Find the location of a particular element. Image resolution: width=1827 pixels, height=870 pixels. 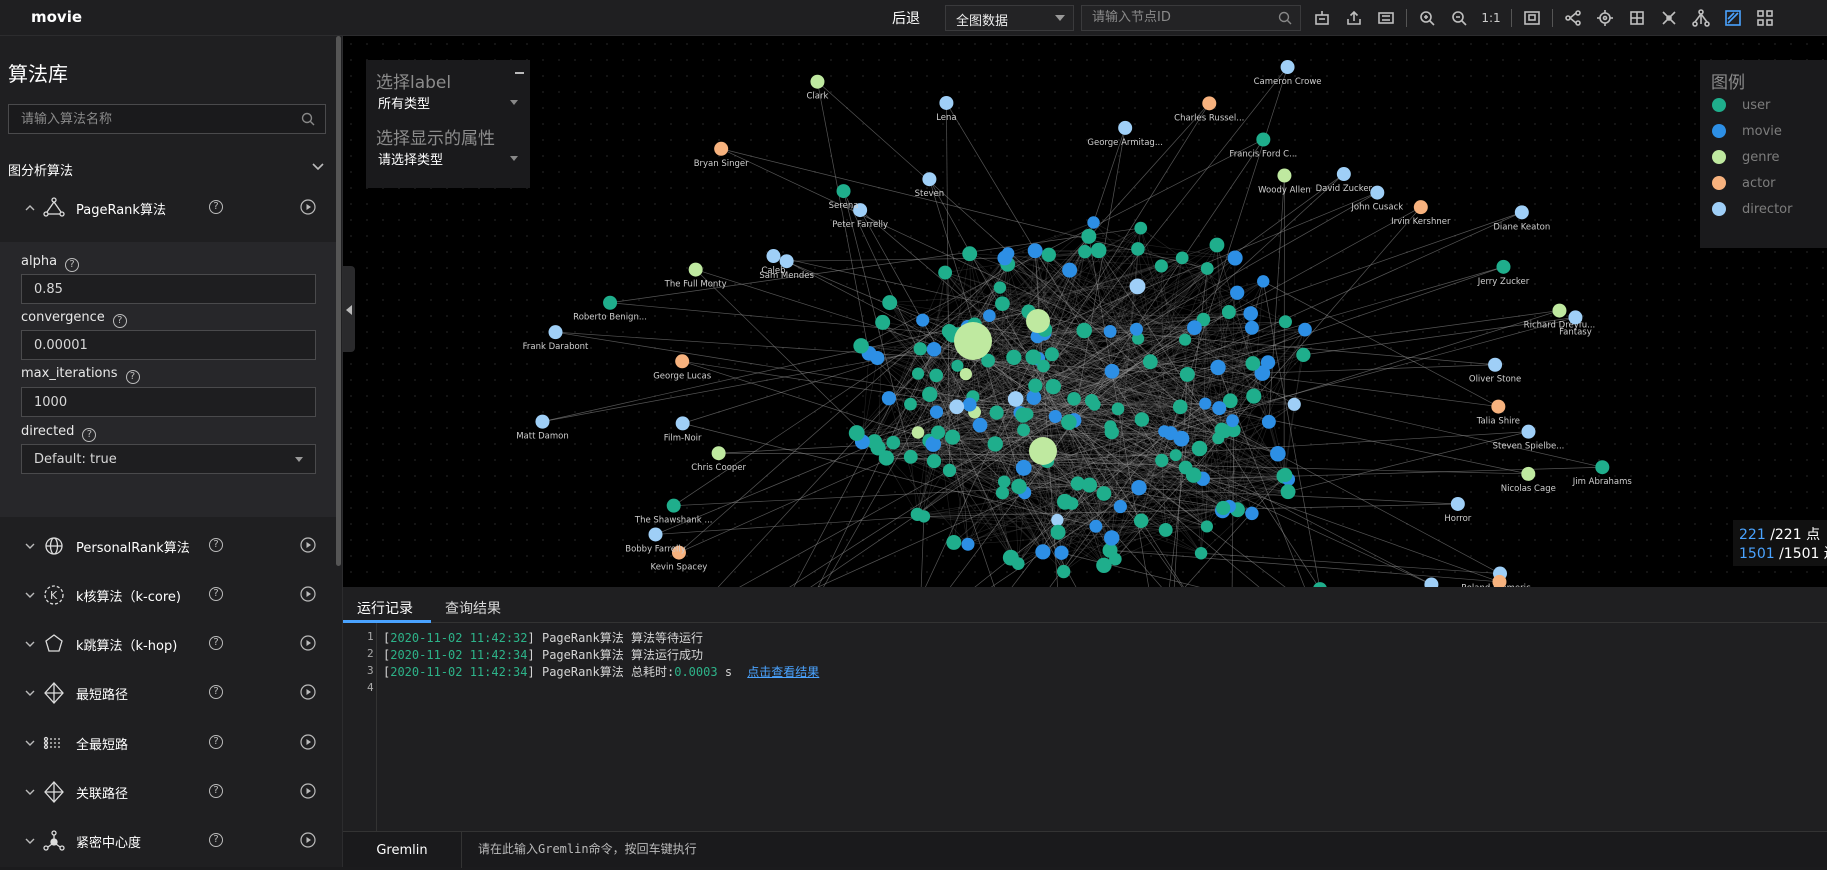

zoom-in-icon is located at coordinates (1427, 18).